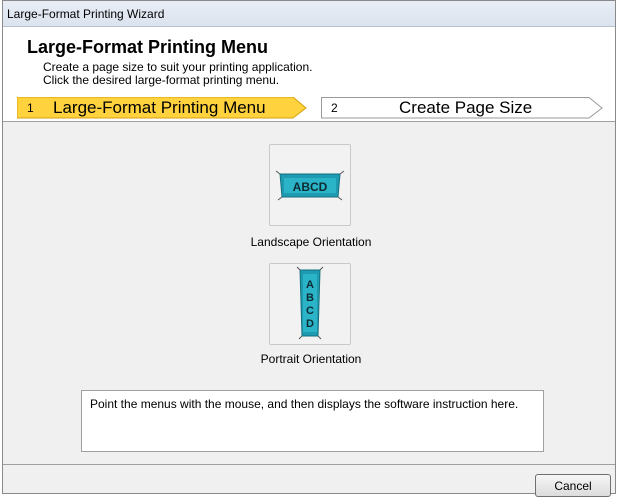 The height and width of the screenshot is (500, 620). What do you see at coordinates (309, 14) in the screenshot?
I see `window-title: Large-Format Printing Wizard` at bounding box center [309, 14].